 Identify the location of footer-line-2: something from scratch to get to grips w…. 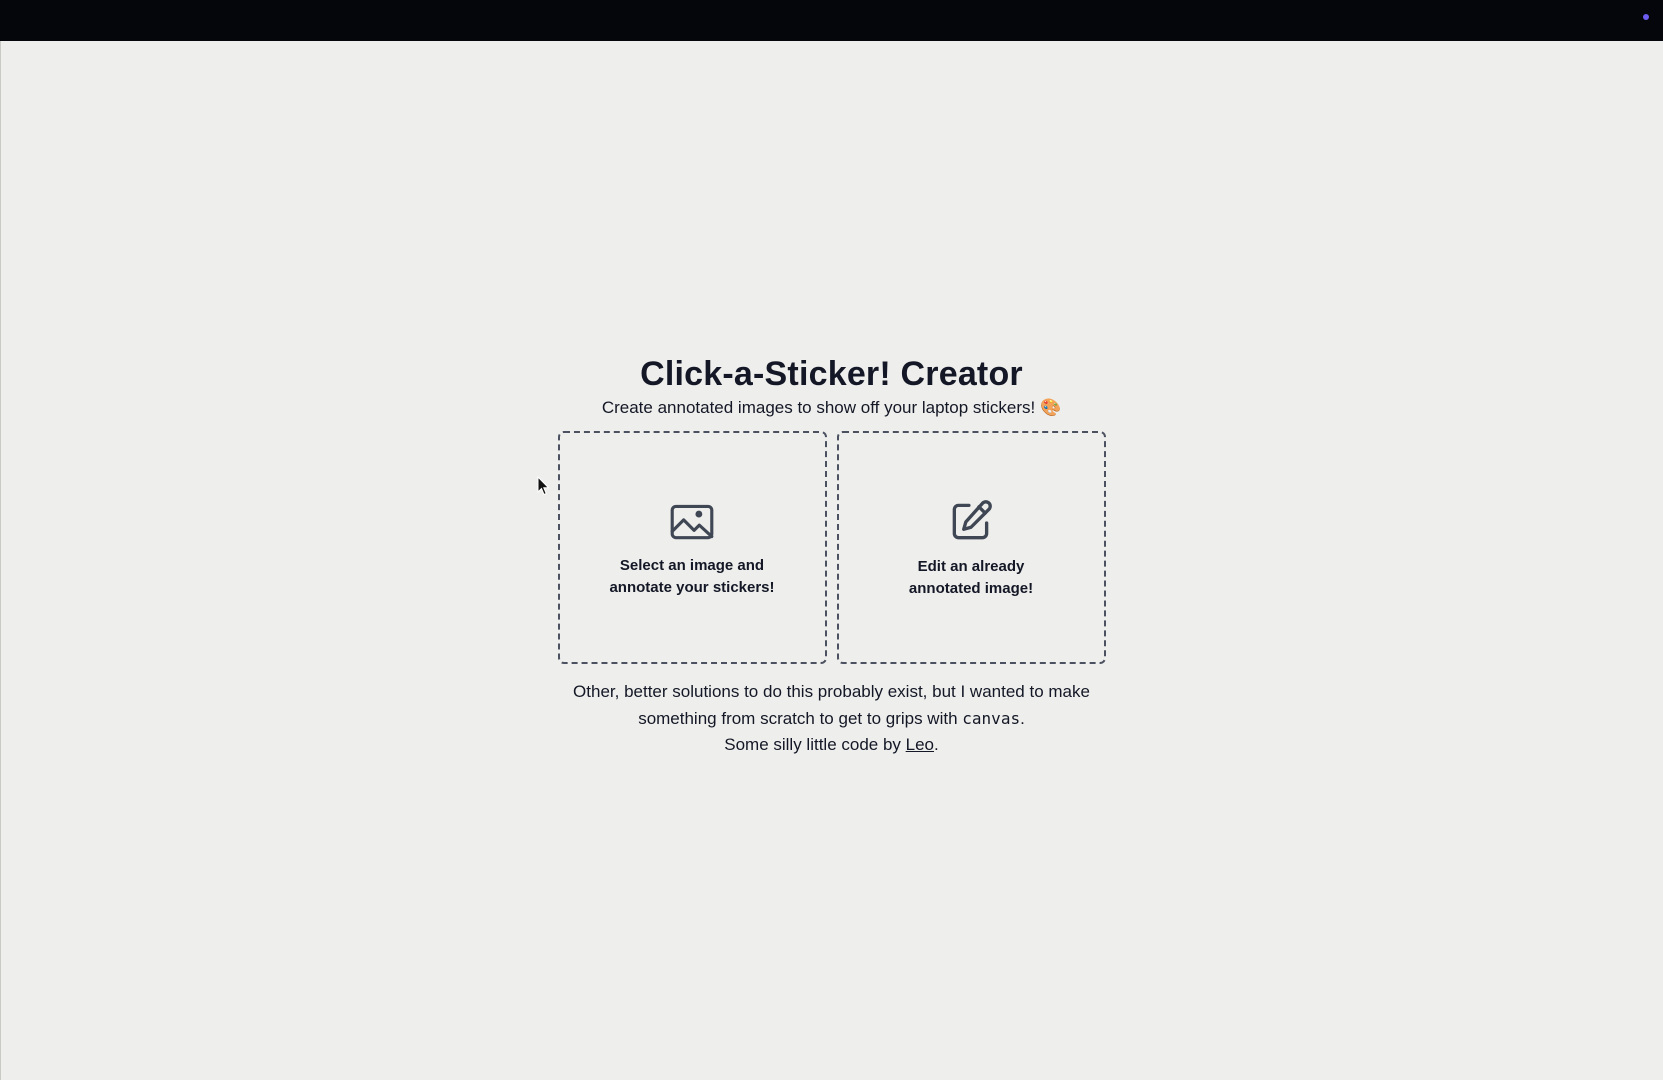
(831, 719).